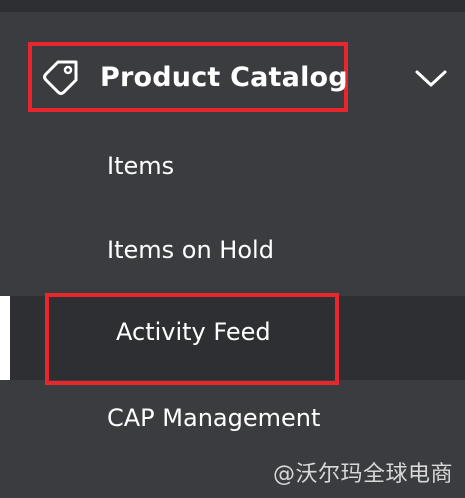 Image resolution: width=465 pixels, height=498 pixels. What do you see at coordinates (232, 6) in the screenshot?
I see `top-bar` at bounding box center [232, 6].